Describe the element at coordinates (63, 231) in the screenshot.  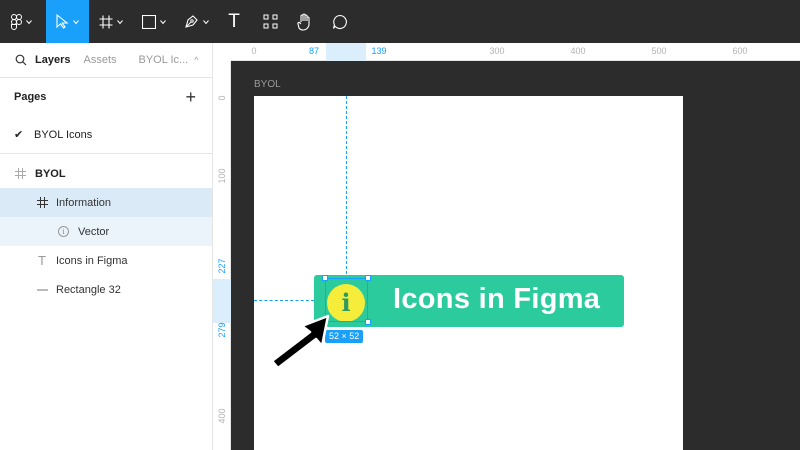
I see `info-icon: i` at that location.